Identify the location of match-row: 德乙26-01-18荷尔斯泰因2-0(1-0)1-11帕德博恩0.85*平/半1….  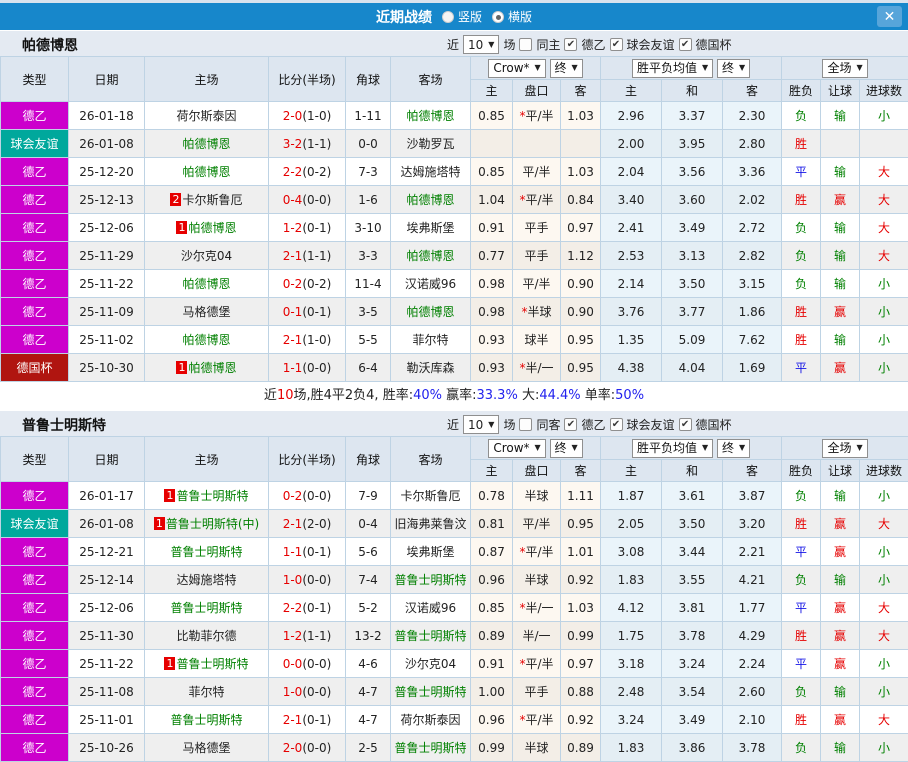
(454, 116).